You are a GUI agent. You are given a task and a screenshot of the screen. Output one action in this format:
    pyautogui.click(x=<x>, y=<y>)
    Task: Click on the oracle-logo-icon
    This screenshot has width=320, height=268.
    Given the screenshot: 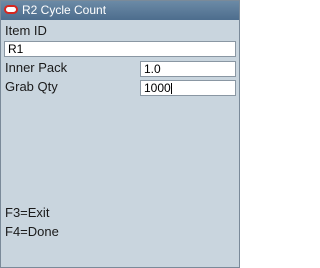 What is the action you would take?
    pyautogui.click(x=11, y=9)
    